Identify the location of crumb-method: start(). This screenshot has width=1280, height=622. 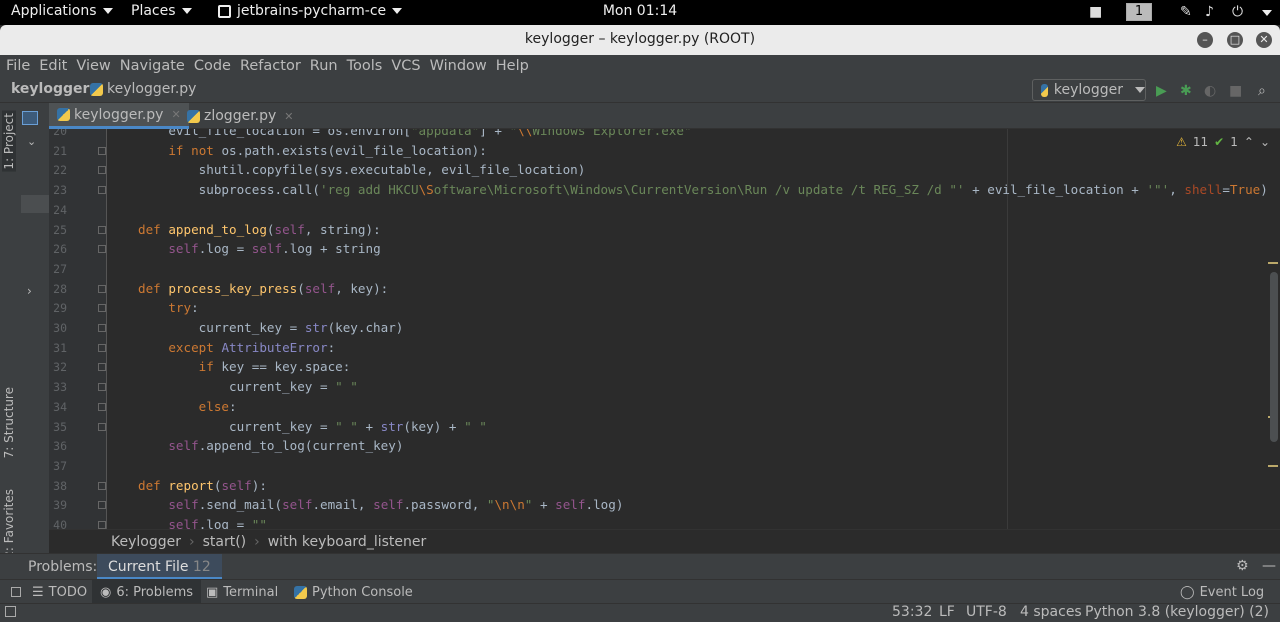
(225, 542).